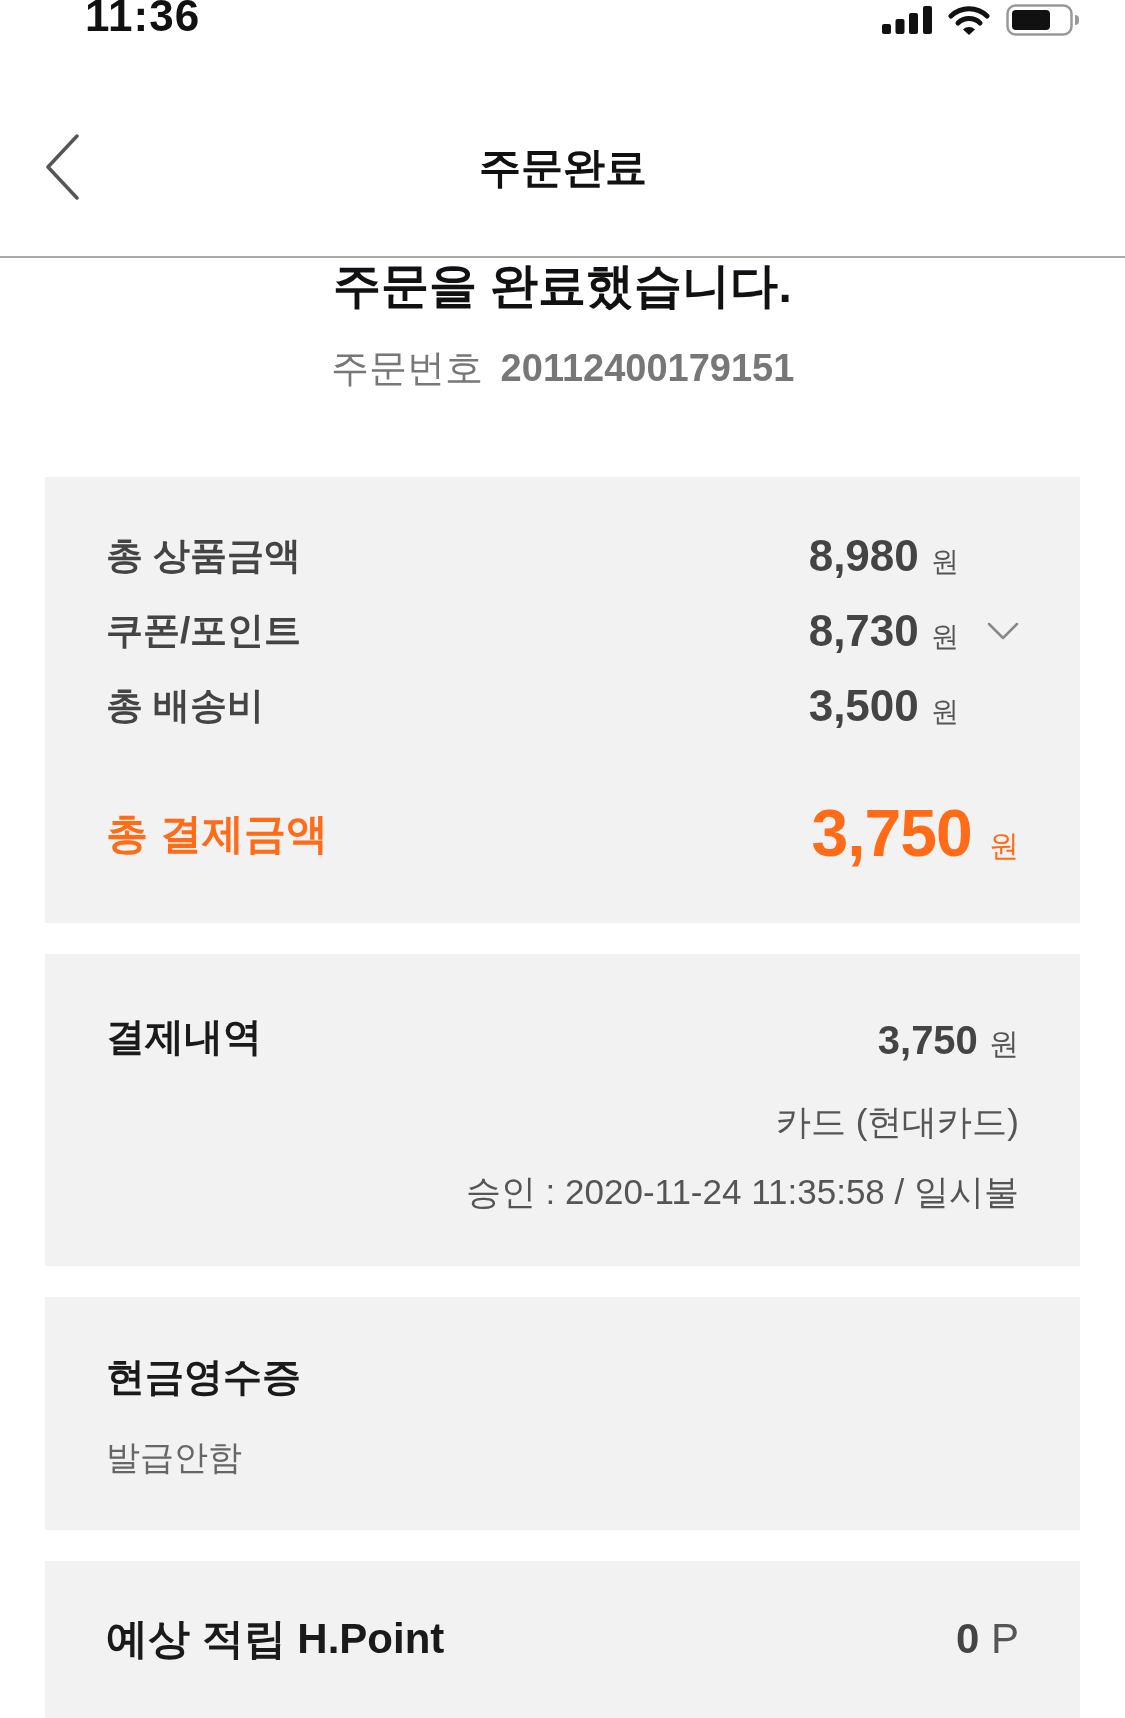  I want to click on order-number: 20112400179151, so click(647, 368).